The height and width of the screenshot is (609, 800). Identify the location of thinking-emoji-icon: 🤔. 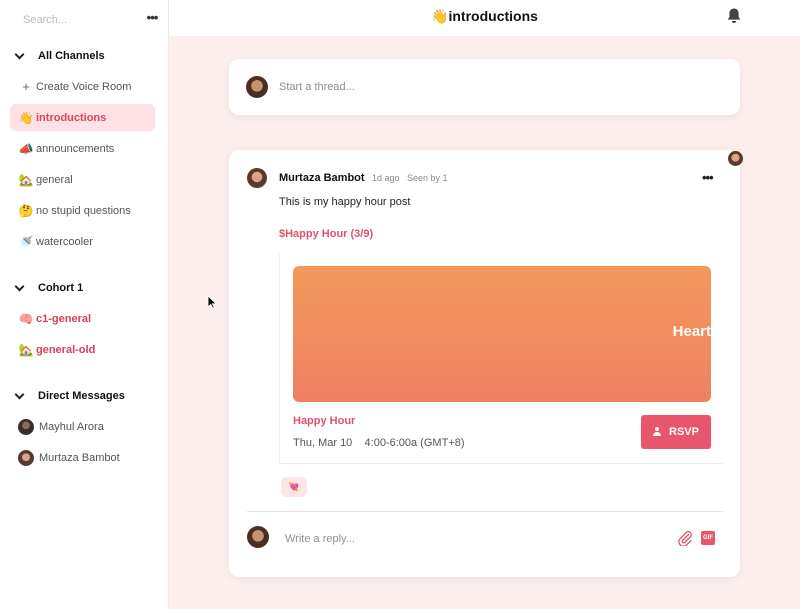
(26, 210).